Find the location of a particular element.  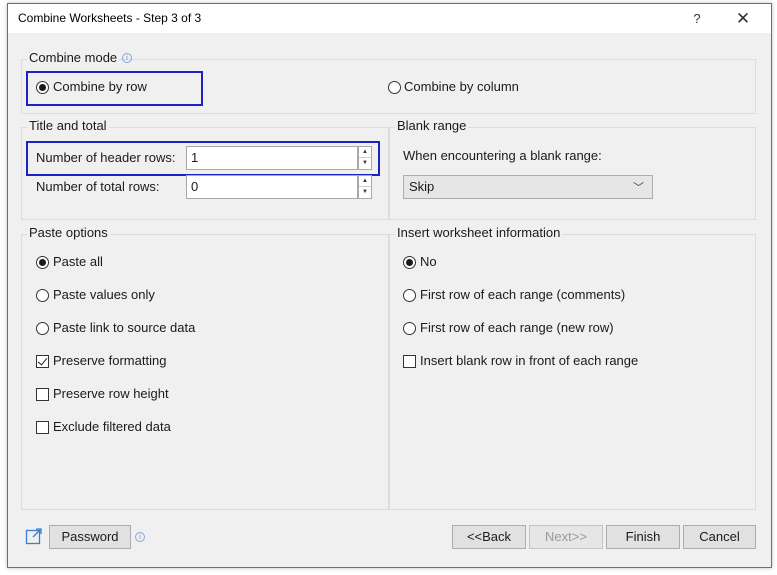

header-rows-label: Number of header rows: is located at coordinates (106, 157).